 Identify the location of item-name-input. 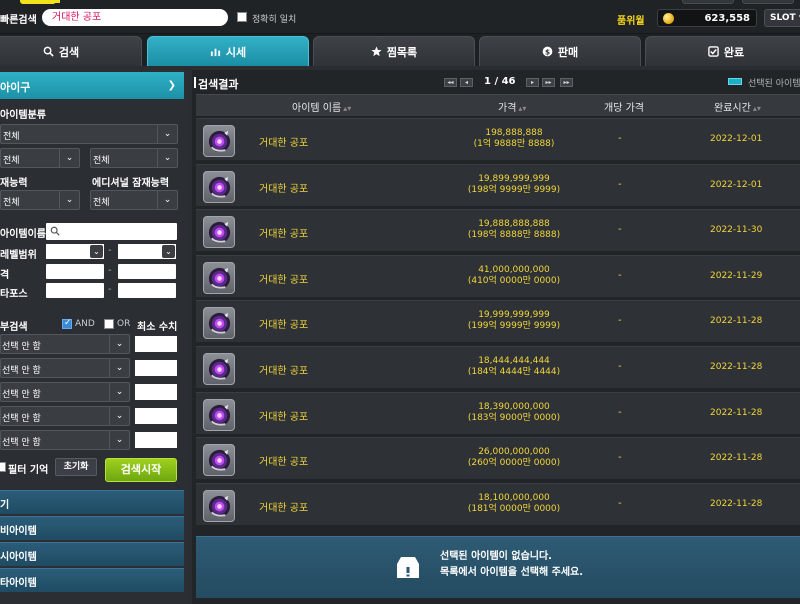
(111, 231).